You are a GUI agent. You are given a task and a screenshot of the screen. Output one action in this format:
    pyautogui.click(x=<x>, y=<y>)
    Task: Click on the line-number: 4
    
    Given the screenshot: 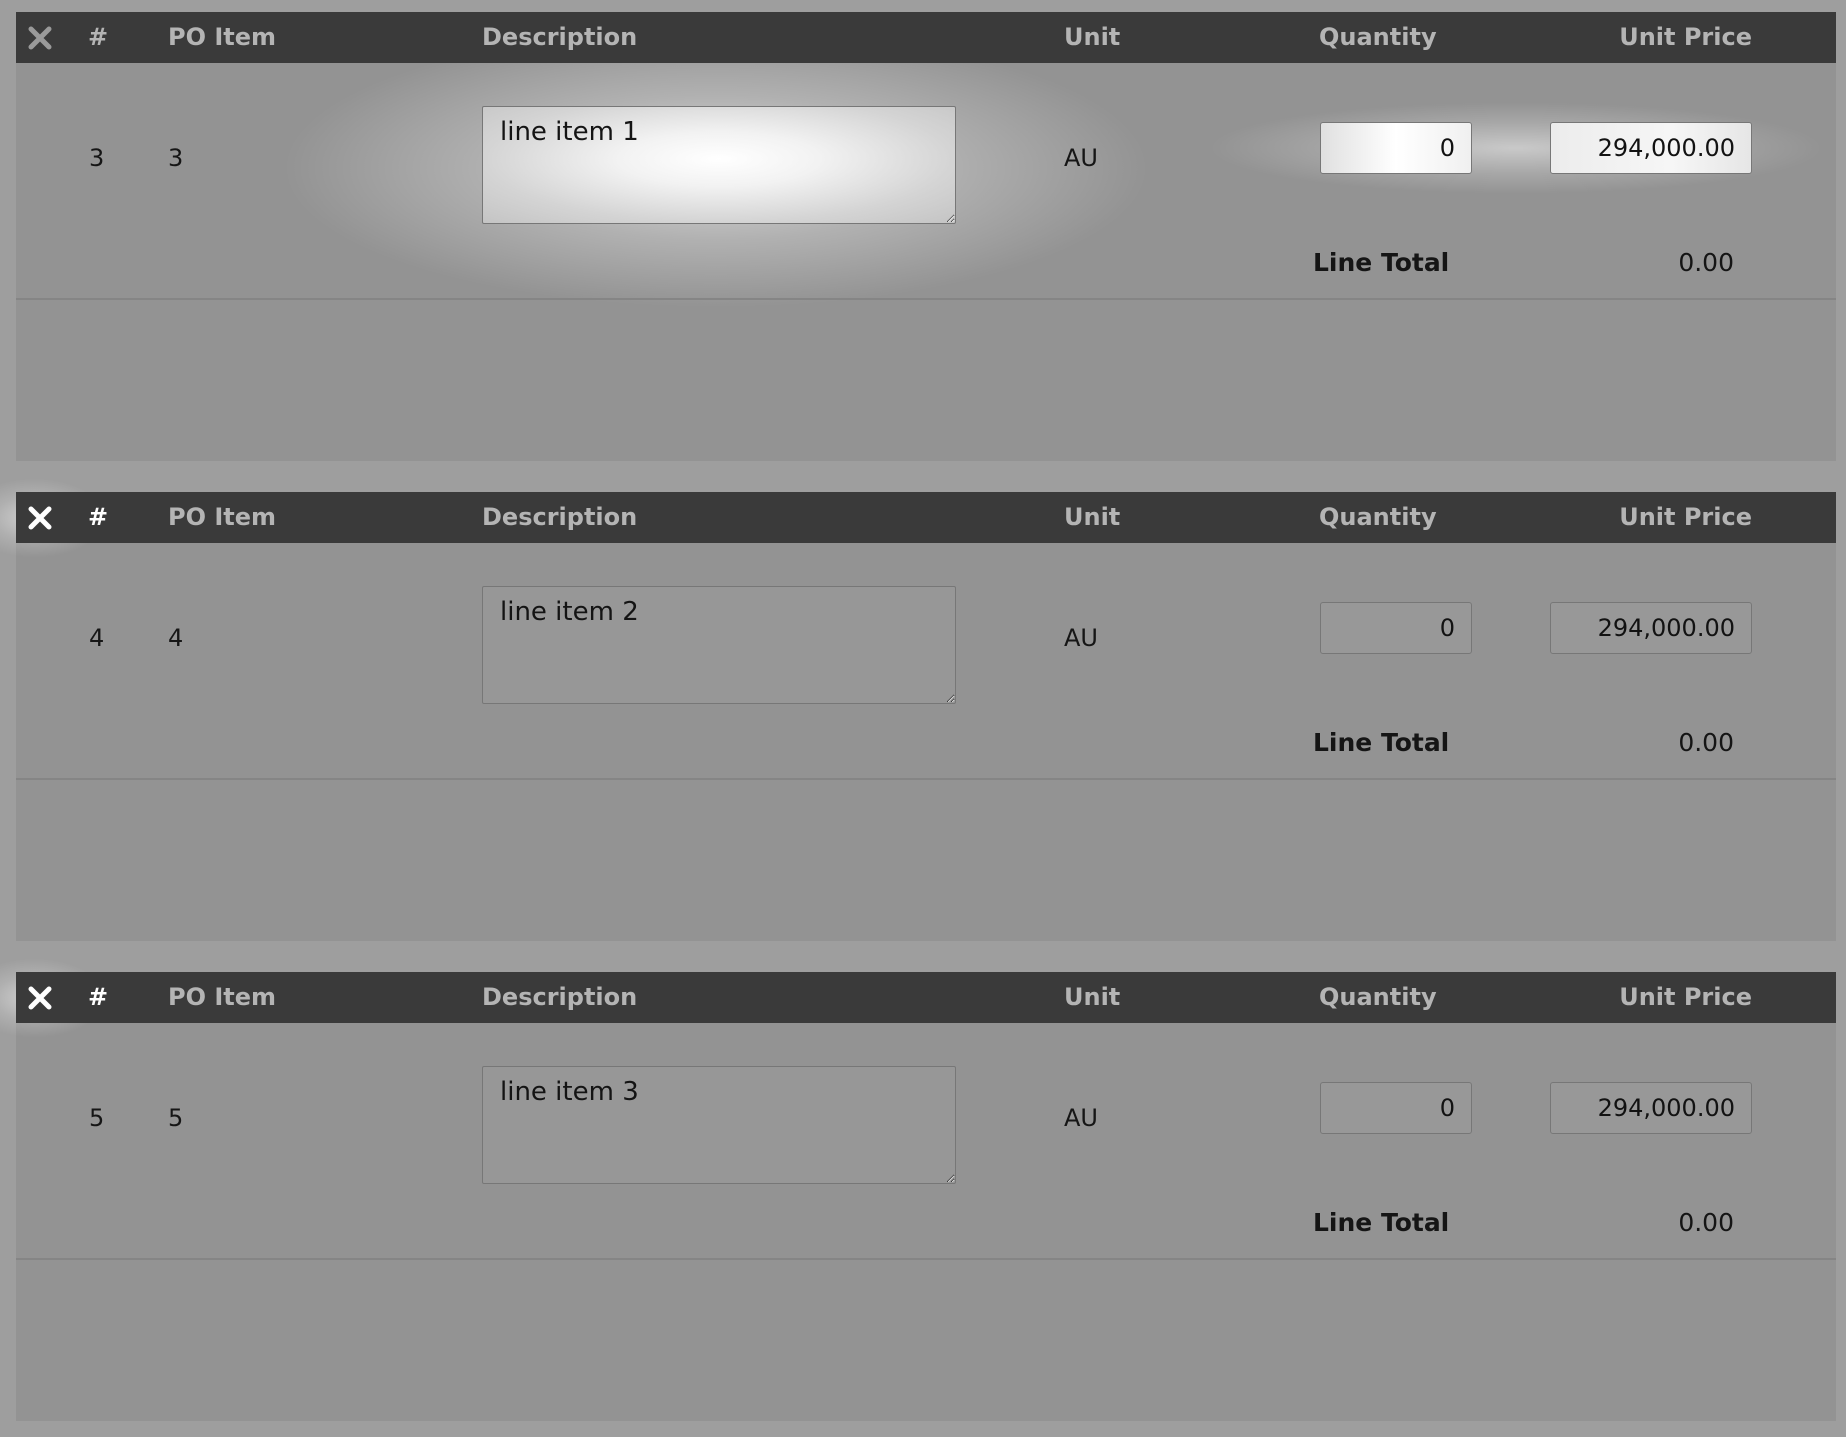 What is the action you would take?
    pyautogui.click(x=97, y=638)
    